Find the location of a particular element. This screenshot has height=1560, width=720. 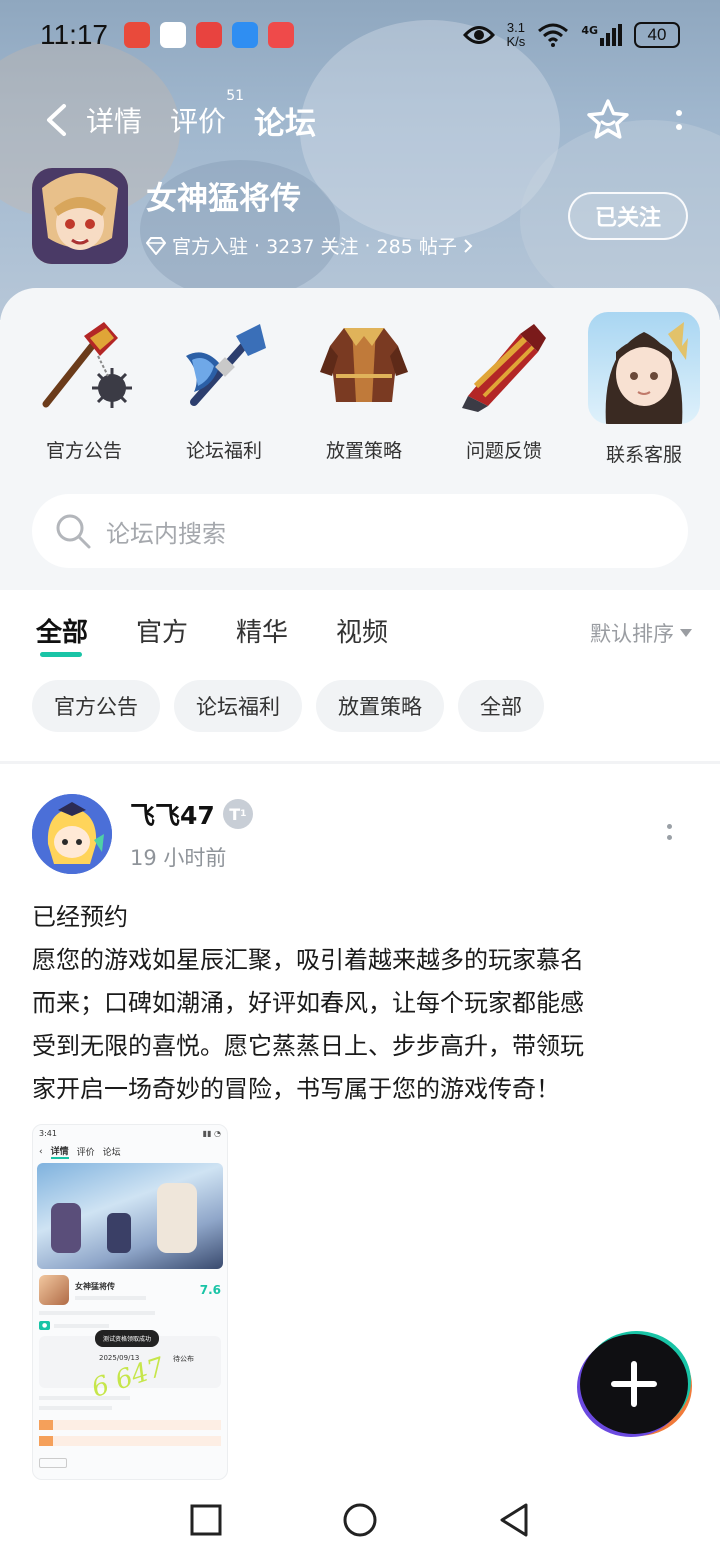

status-bar: 11:17 3.1 K/s 4G 40 is located at coordinates (360, 35).